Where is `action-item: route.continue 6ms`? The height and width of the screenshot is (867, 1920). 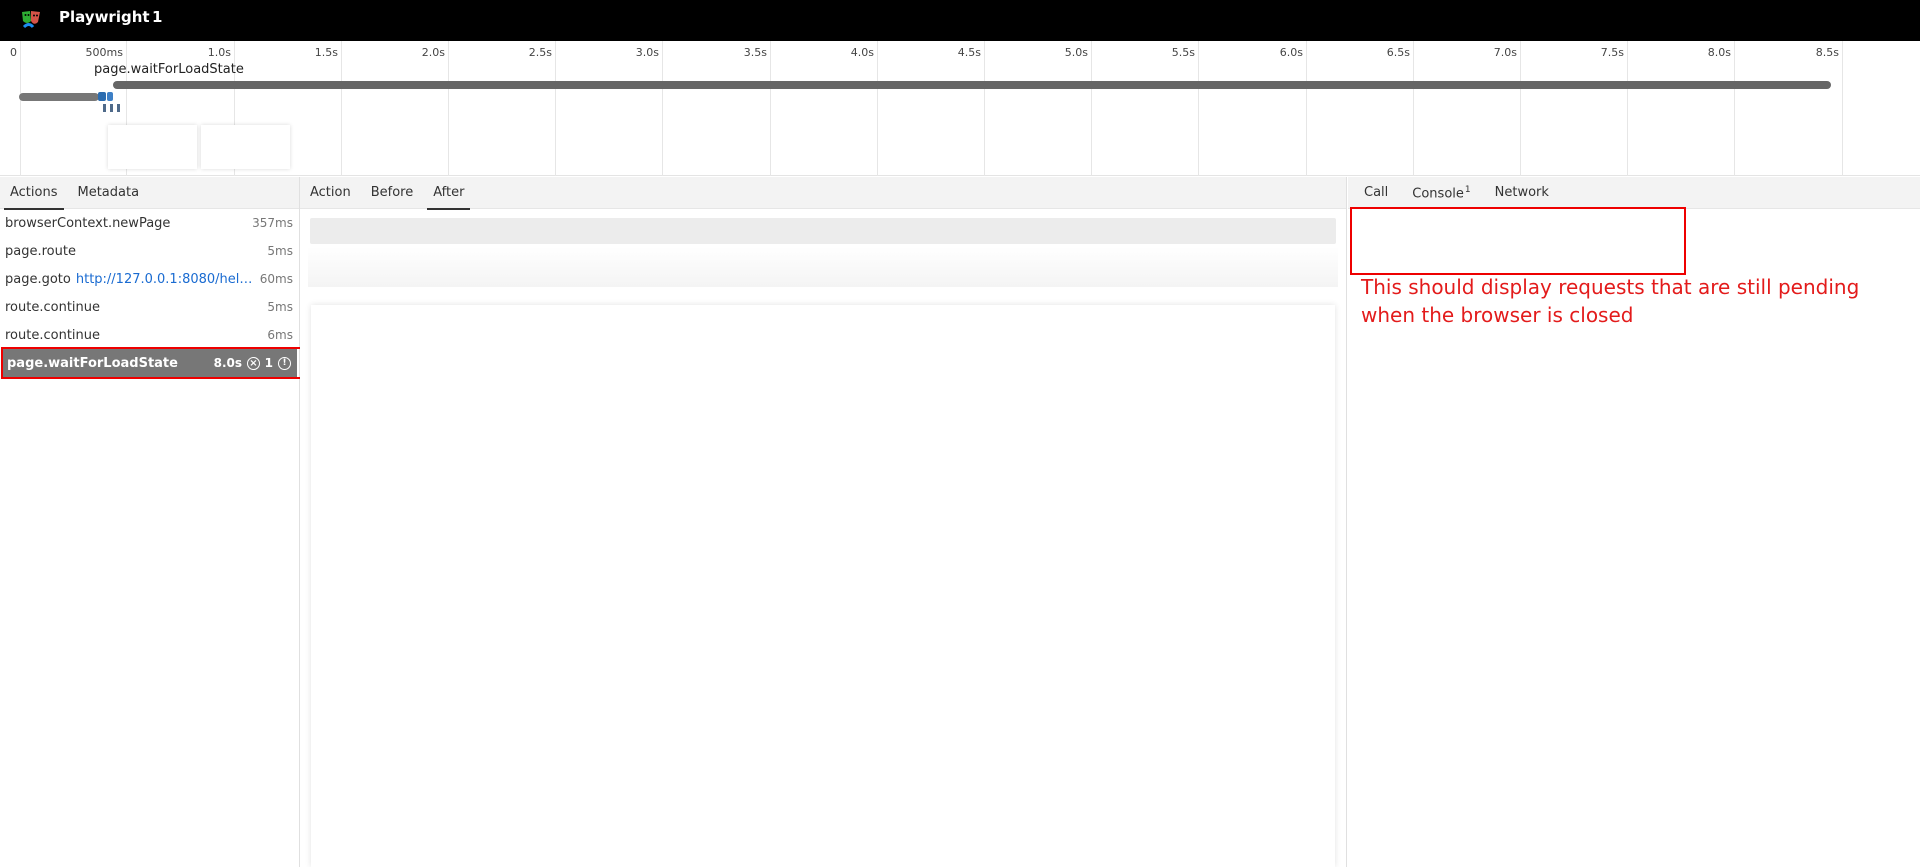
action-item: route.continue 6ms is located at coordinates (149, 335).